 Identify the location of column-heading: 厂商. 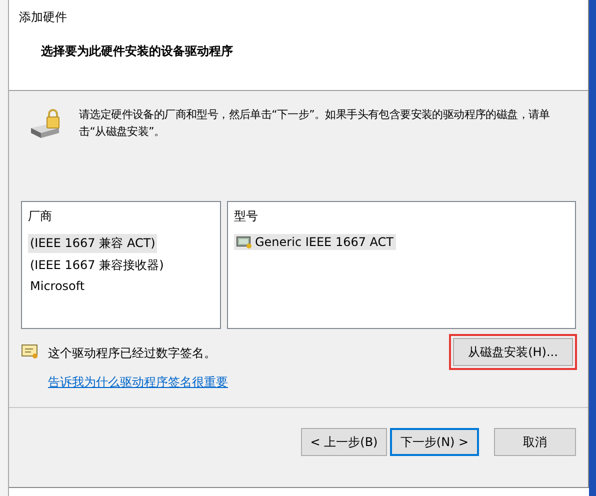
(40, 216).